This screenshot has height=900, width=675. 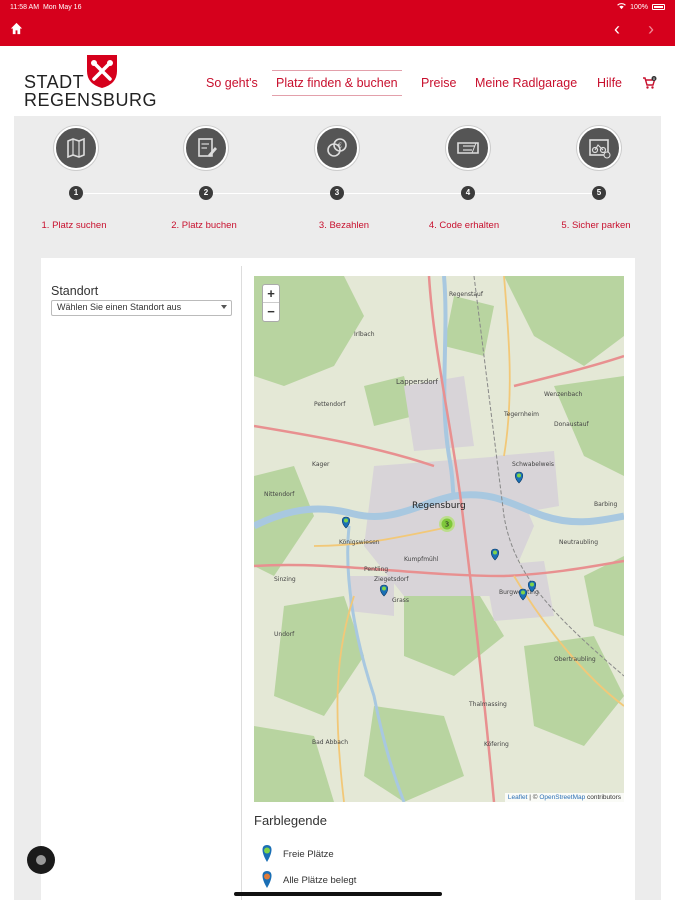 What do you see at coordinates (438, 83) in the screenshot?
I see `nav-preise: Preise` at bounding box center [438, 83].